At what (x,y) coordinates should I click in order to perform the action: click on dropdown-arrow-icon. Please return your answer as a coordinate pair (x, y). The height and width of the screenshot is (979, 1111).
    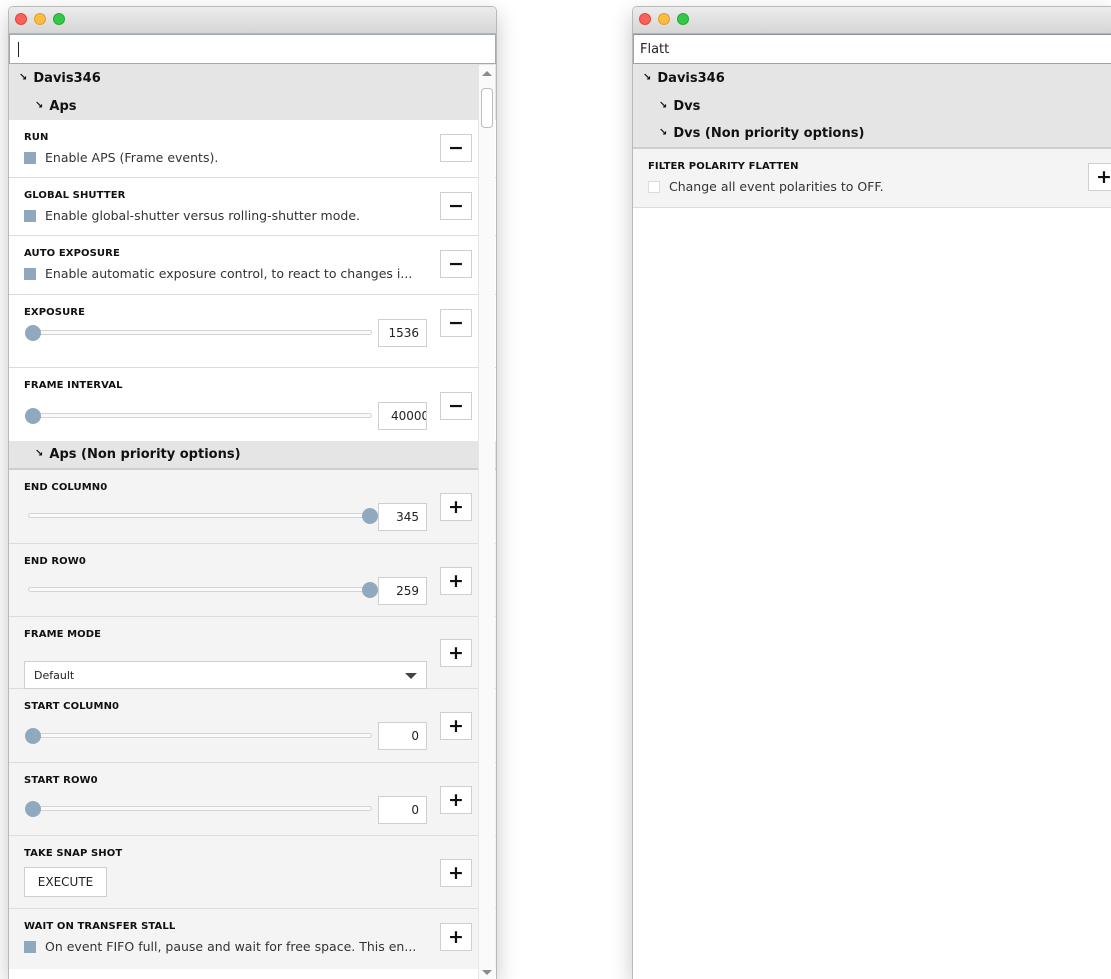
    Looking at the image, I should click on (411, 676).